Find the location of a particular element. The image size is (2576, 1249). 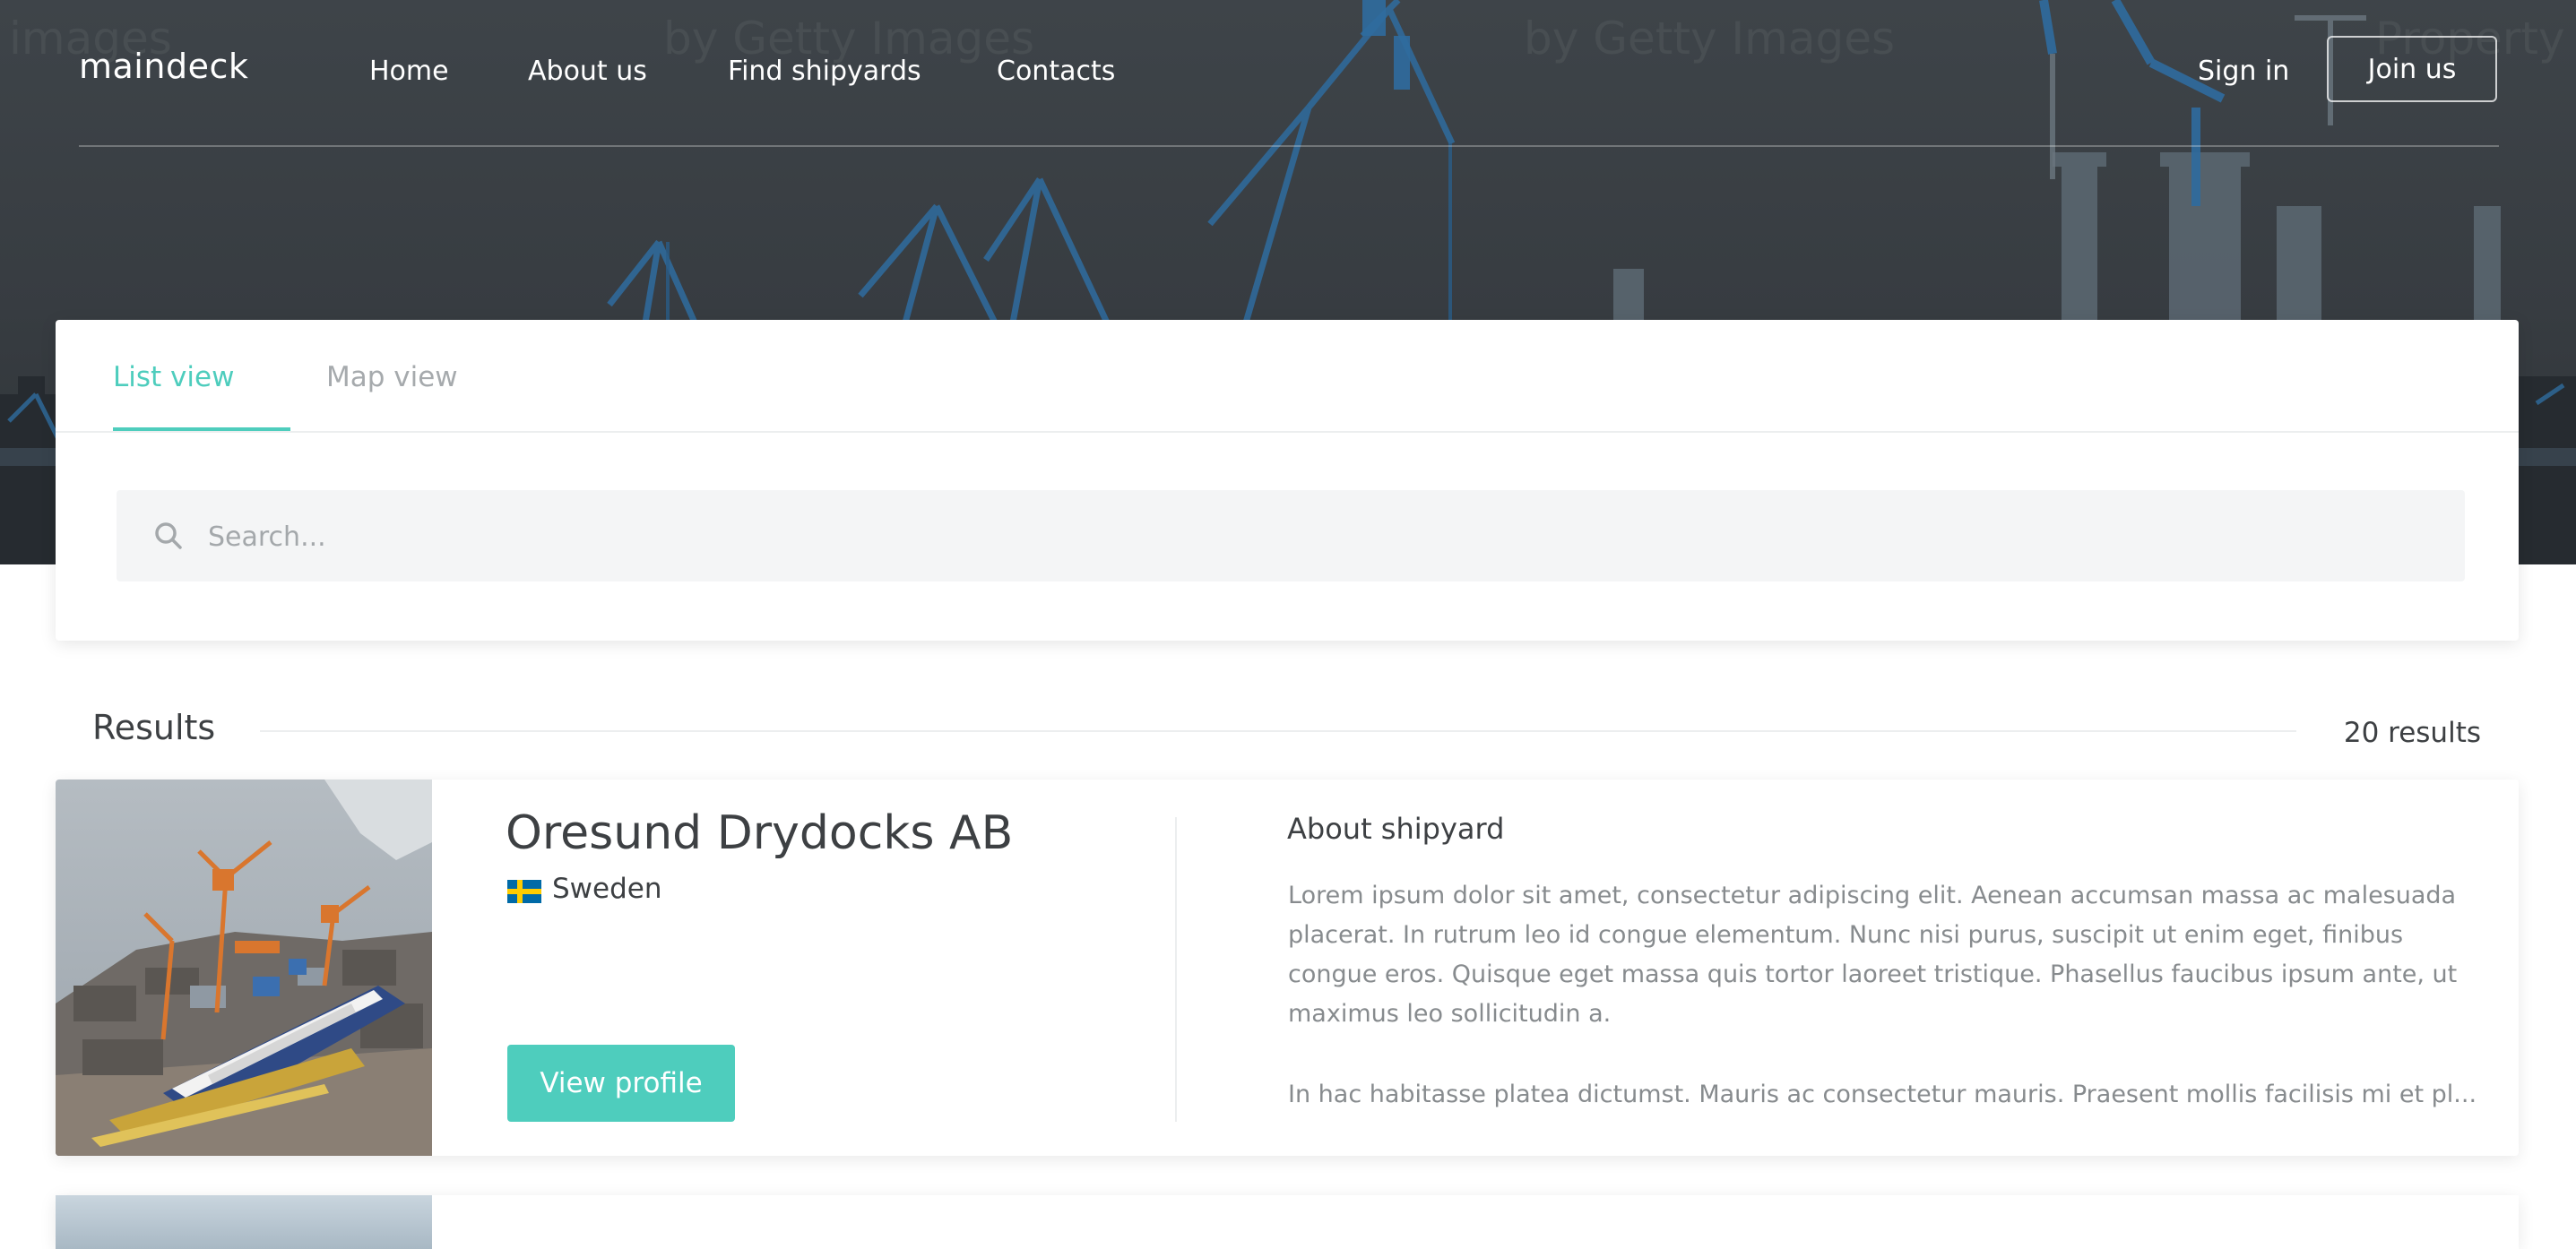

results-heading: Results is located at coordinates (154, 727).